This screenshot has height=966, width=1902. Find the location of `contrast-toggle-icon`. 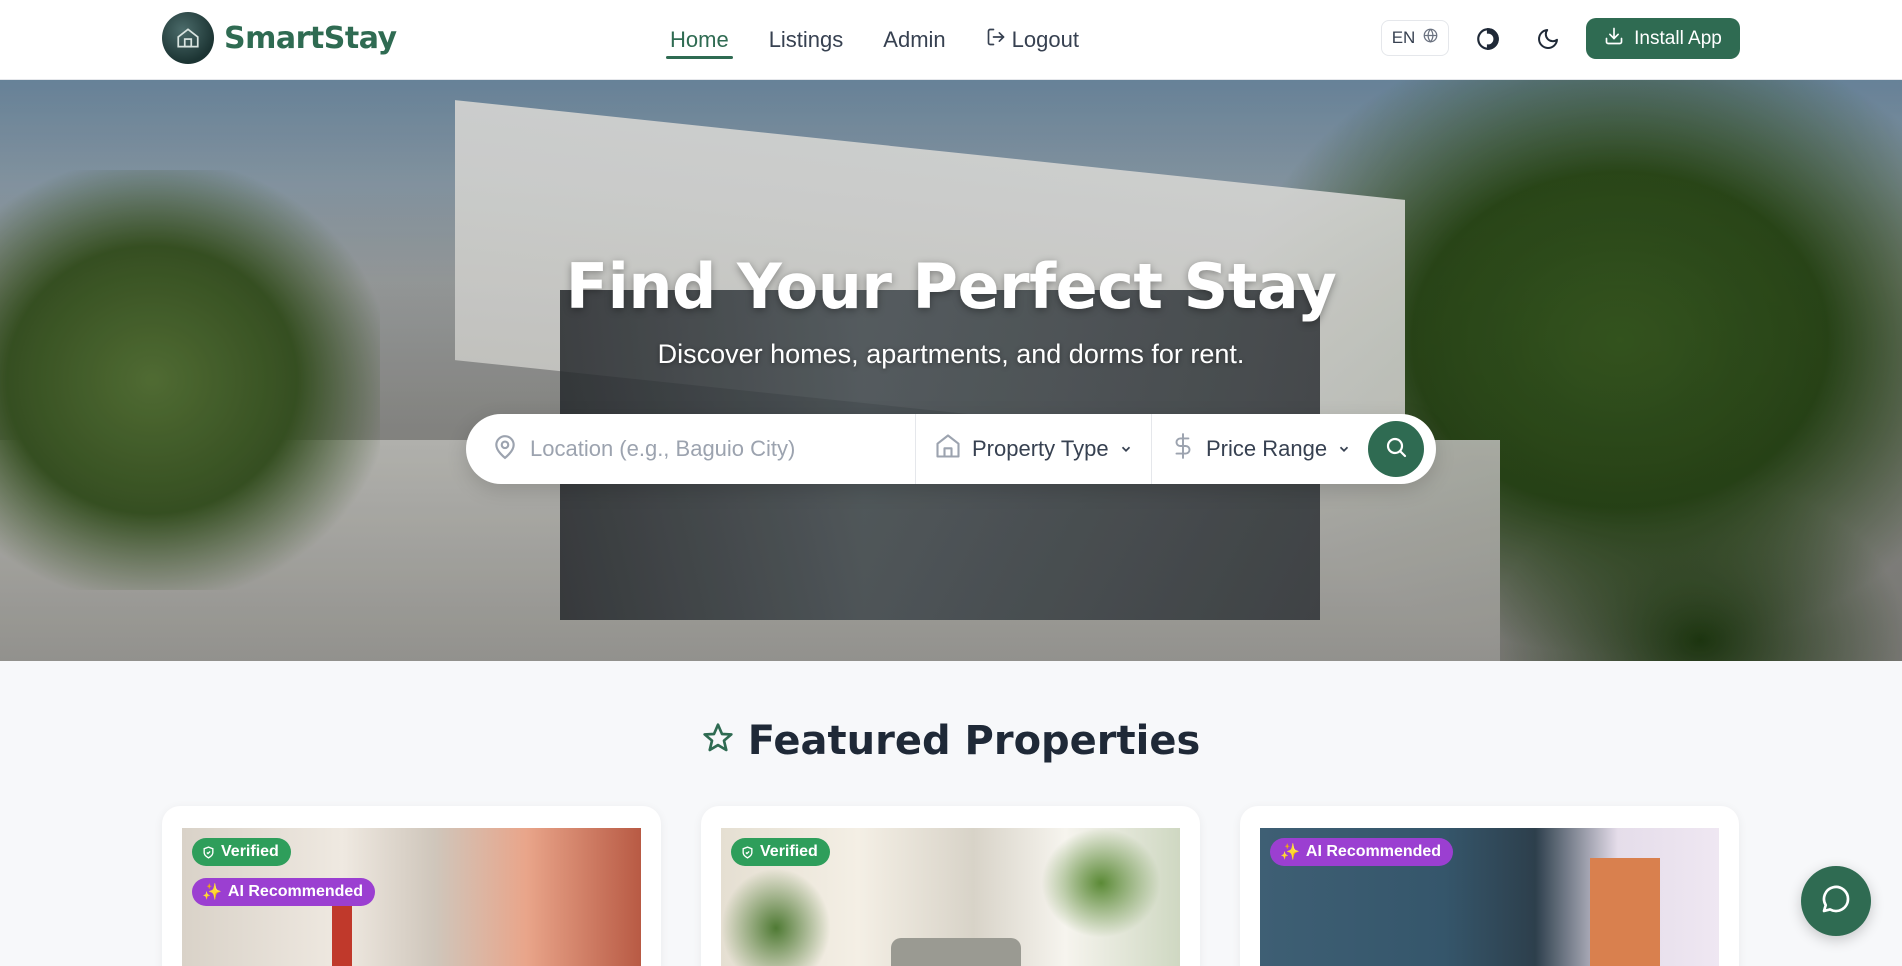

contrast-toggle-icon is located at coordinates (1488, 39).